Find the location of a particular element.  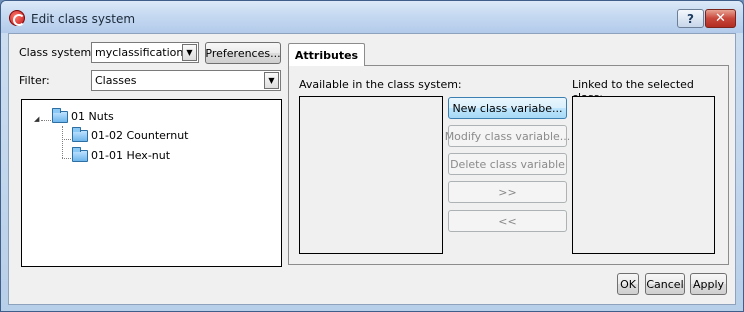

title-bar: Edit class system ? ✕ is located at coordinates (372, 17).